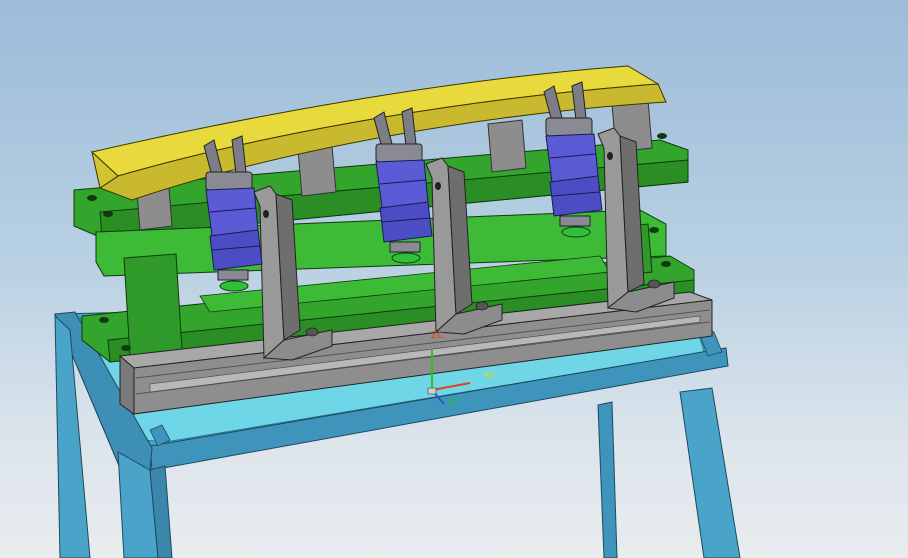 The image size is (908, 558). Describe the element at coordinates (710, 472) in the screenshot. I see `frame-leg-front-right` at that location.